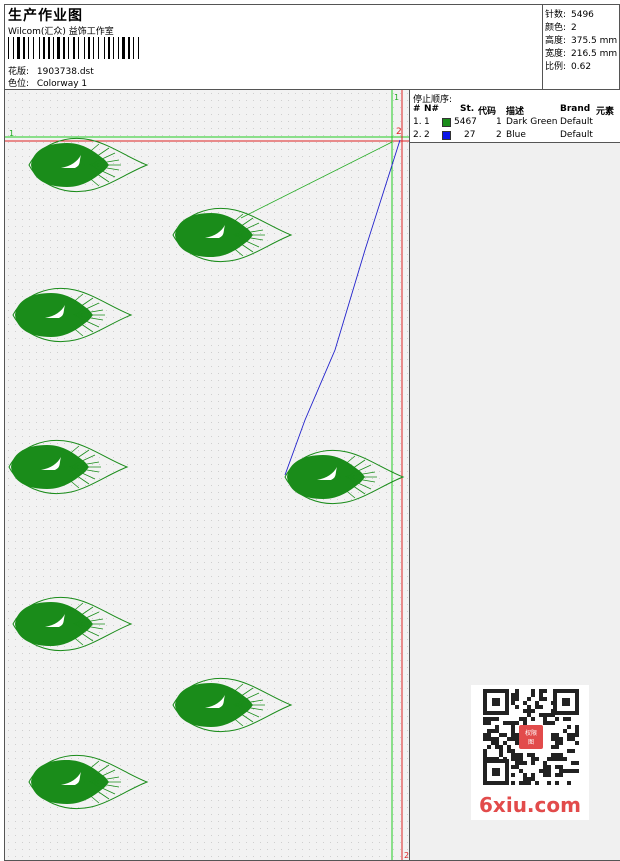 Image resolution: width=620 pixels, height=861 pixels. Describe the element at coordinates (568, 67) in the screenshot. I see `stat-scale: 比例: 0.62` at that location.